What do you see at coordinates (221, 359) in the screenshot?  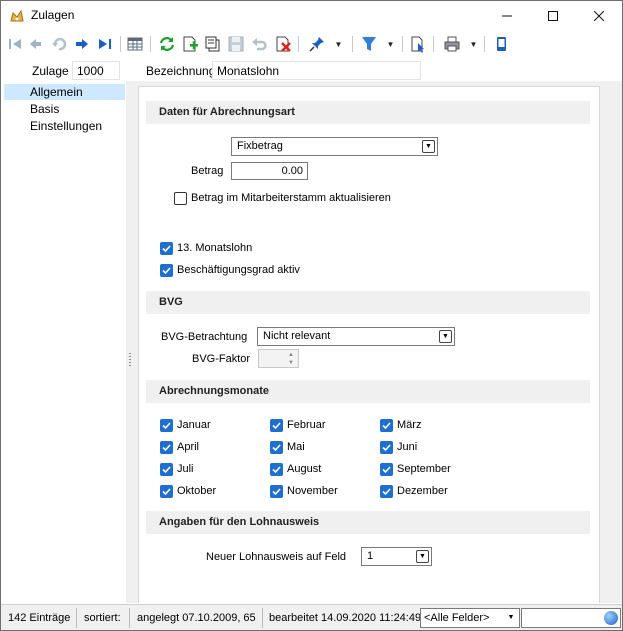 I see `bvg-faktor-label: BVG-Faktor` at bounding box center [221, 359].